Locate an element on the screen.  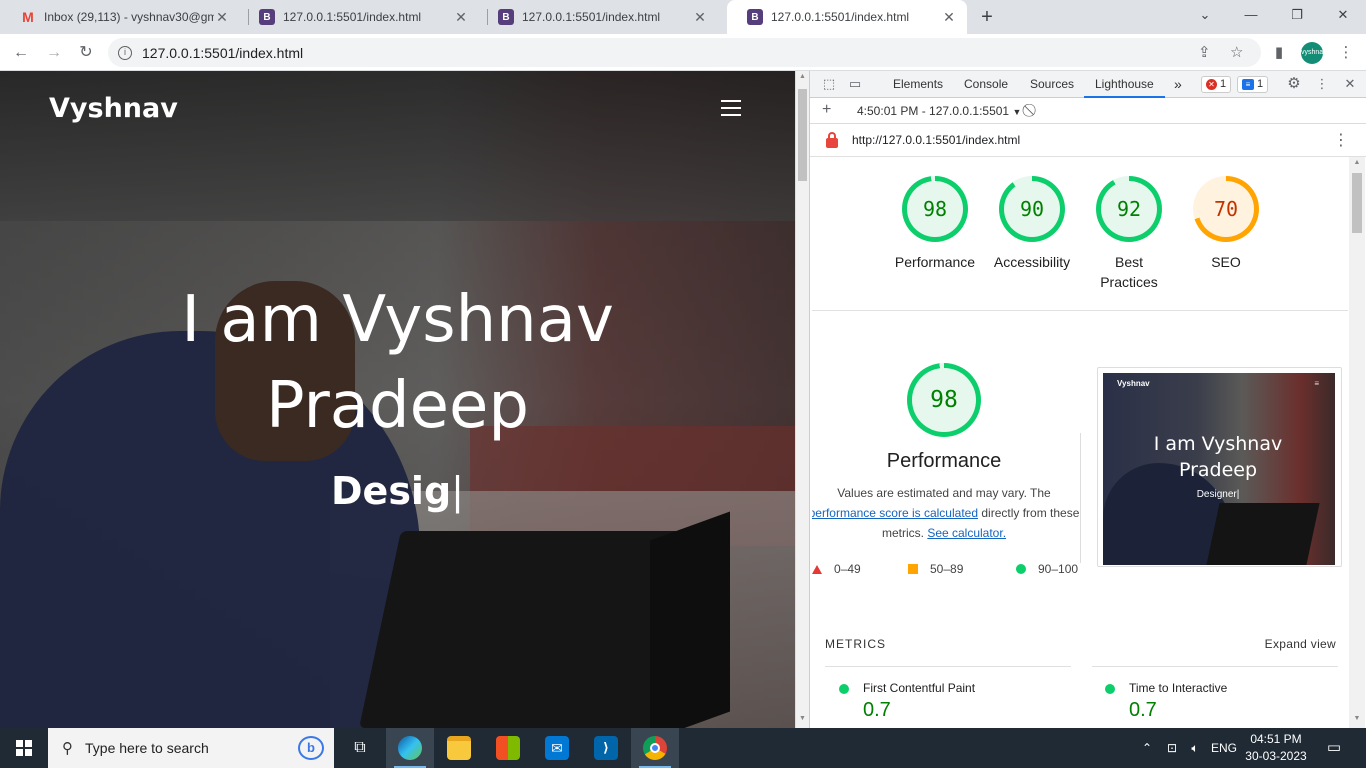
devtools-menu-icon: ⋮ is located at coordinates (1322, 84).